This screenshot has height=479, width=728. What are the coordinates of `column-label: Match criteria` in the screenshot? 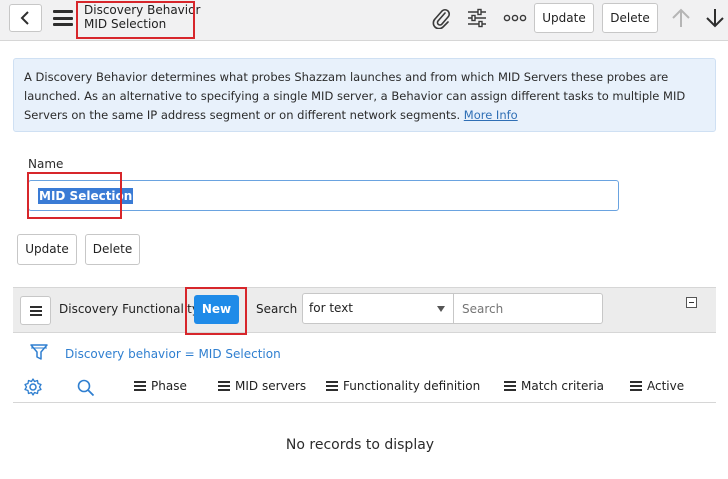 It's located at (563, 386).